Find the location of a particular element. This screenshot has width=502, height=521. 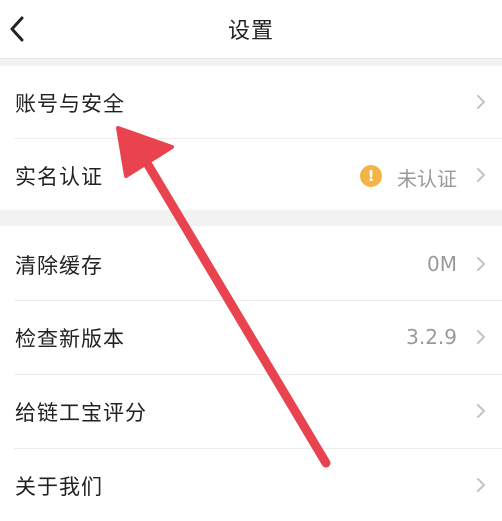

settings-item-label: 实名认证 is located at coordinates (59, 177).